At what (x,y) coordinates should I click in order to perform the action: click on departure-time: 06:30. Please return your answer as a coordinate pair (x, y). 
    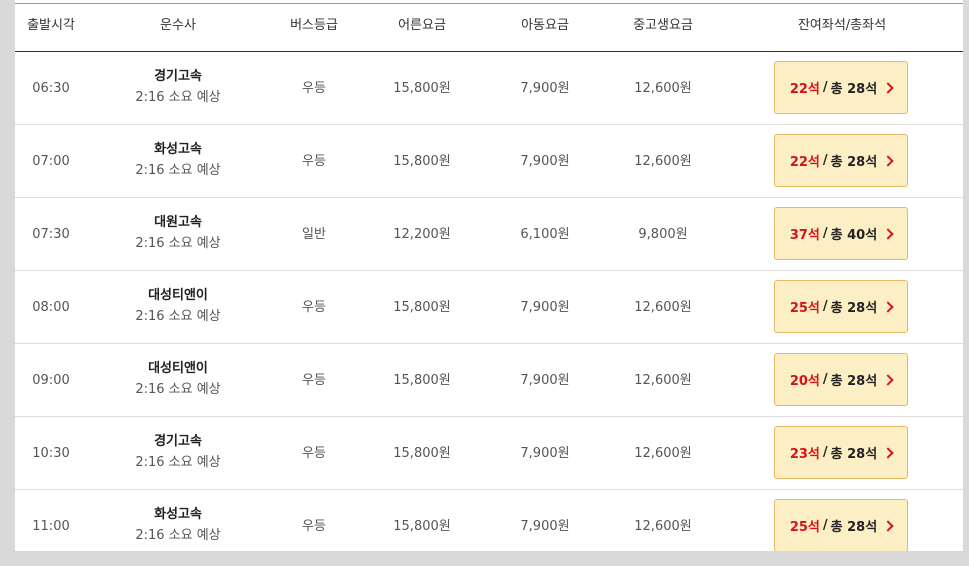
    Looking at the image, I should click on (51, 88).